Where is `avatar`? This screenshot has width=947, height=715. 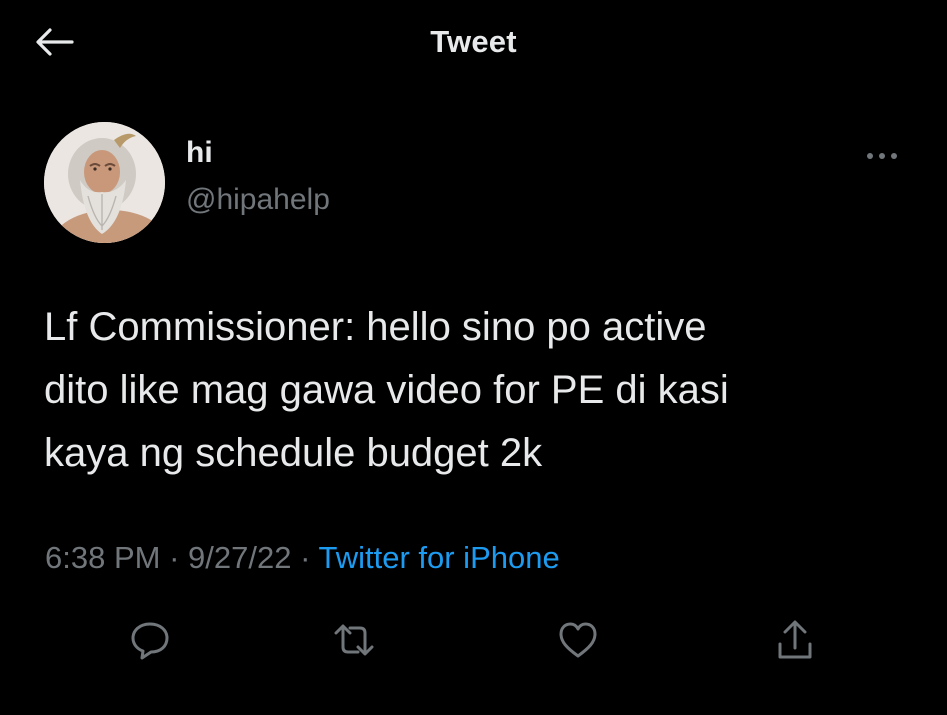 avatar is located at coordinates (104, 182).